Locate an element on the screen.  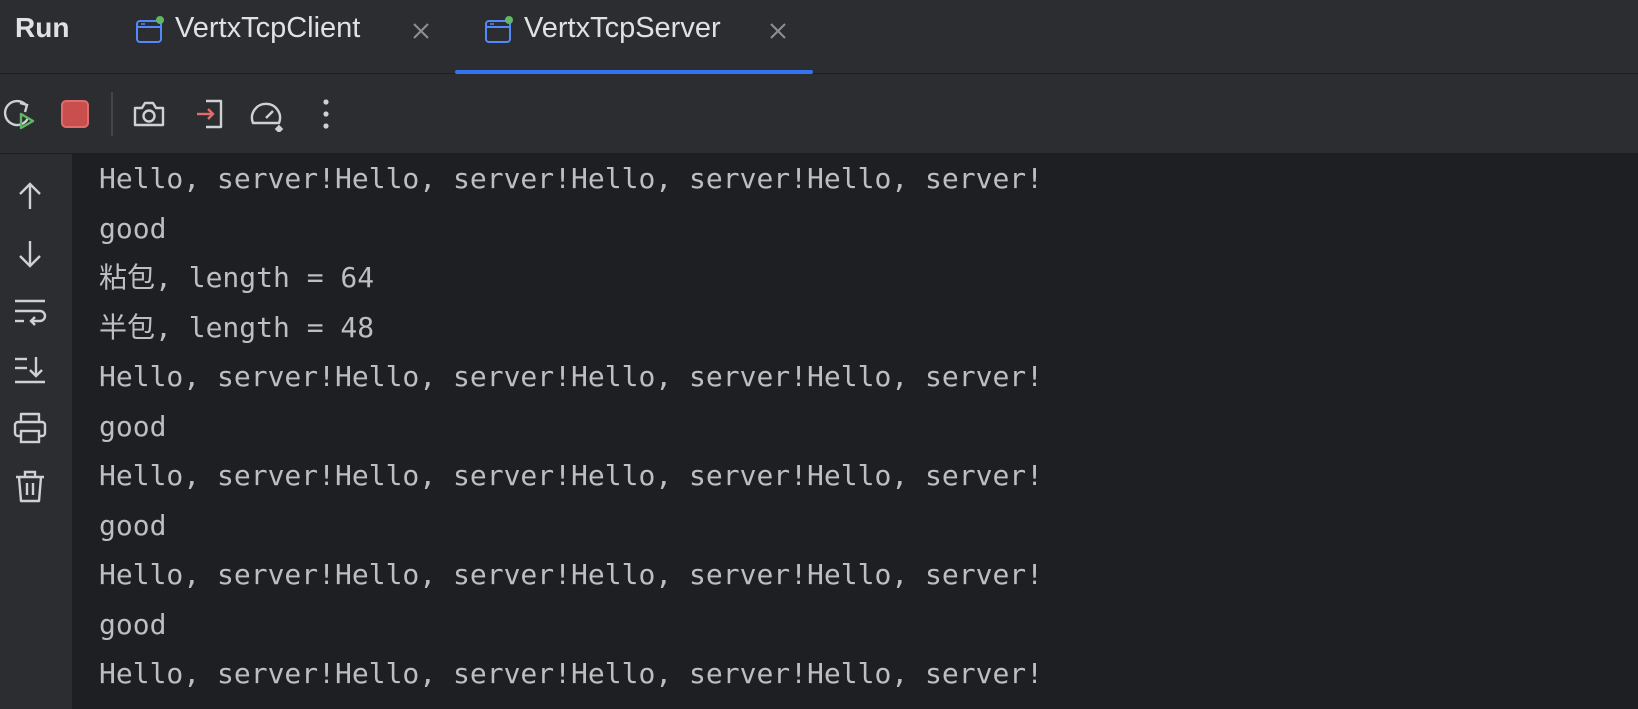
trash-icon is located at coordinates (30, 486).